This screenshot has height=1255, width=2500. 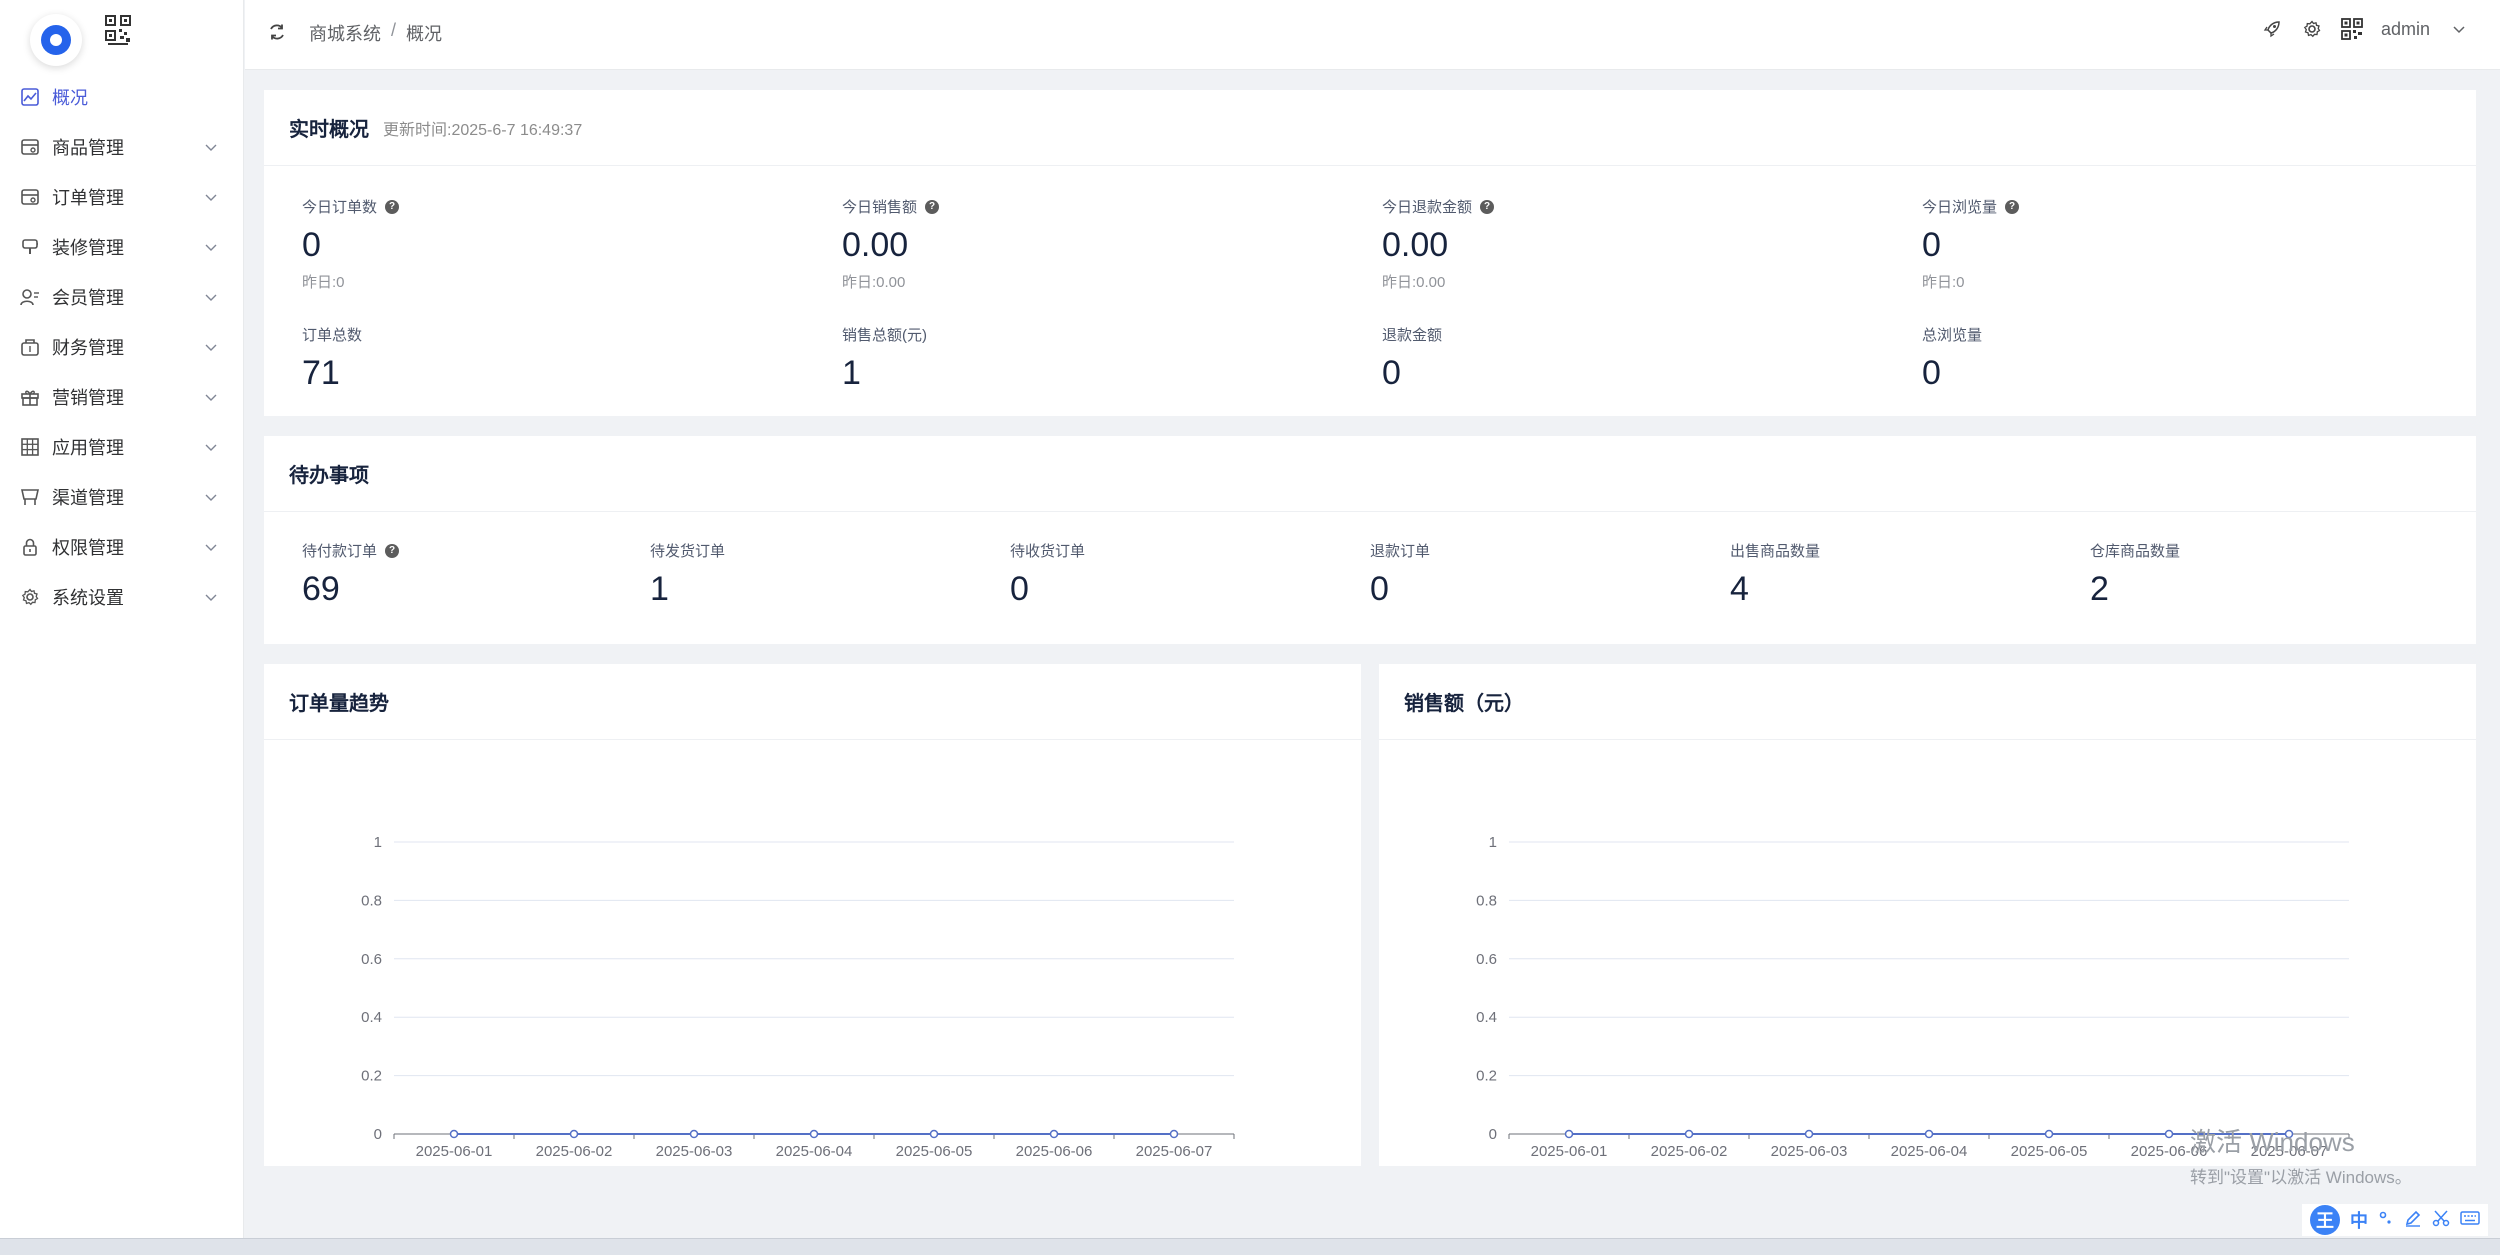 What do you see at coordinates (122, 197) in the screenshot?
I see `sidebar-item-orders: 订单管理` at bounding box center [122, 197].